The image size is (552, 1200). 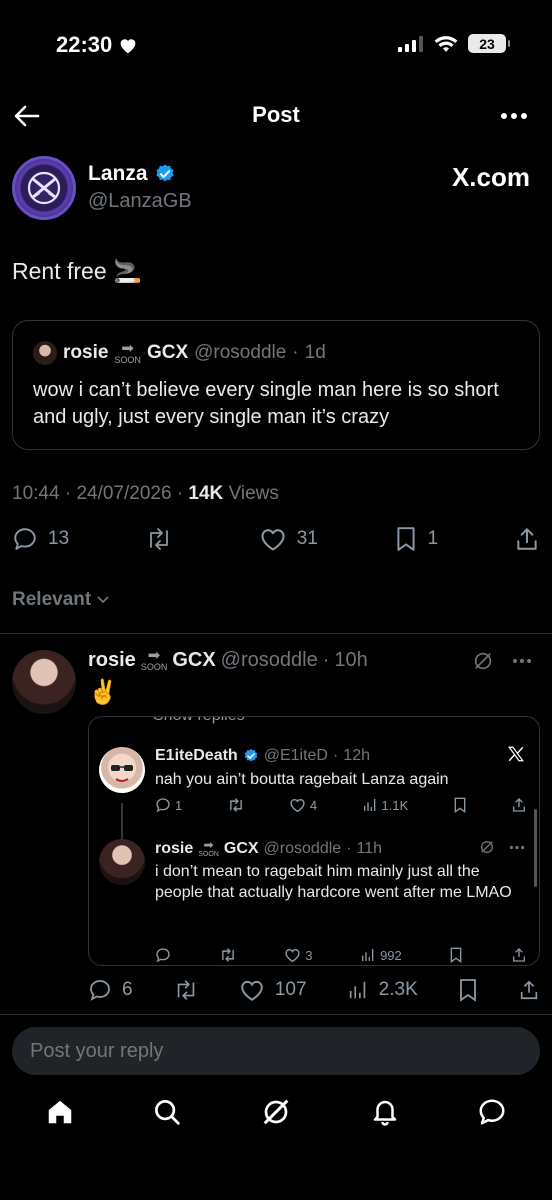 I want to click on reply-input, so click(x=276, y=1051).